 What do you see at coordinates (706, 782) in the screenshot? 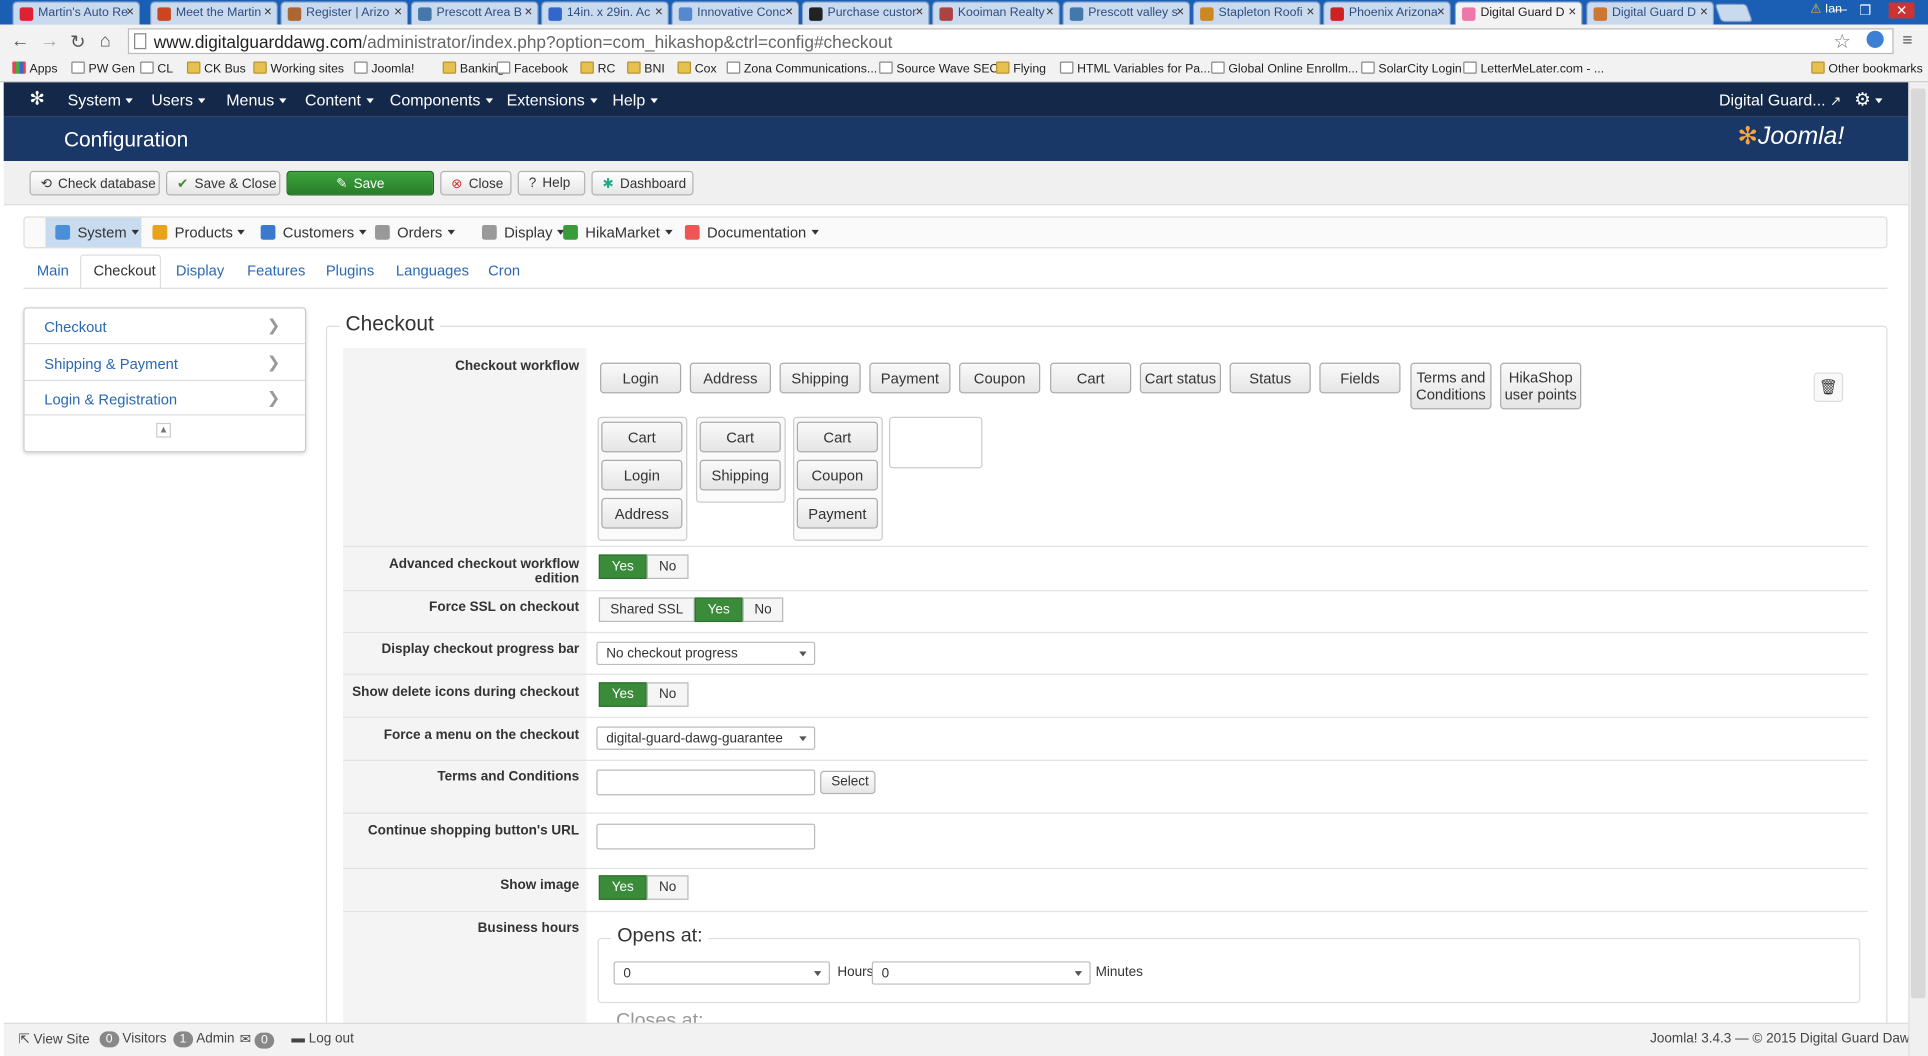
I see `terms-input` at bounding box center [706, 782].